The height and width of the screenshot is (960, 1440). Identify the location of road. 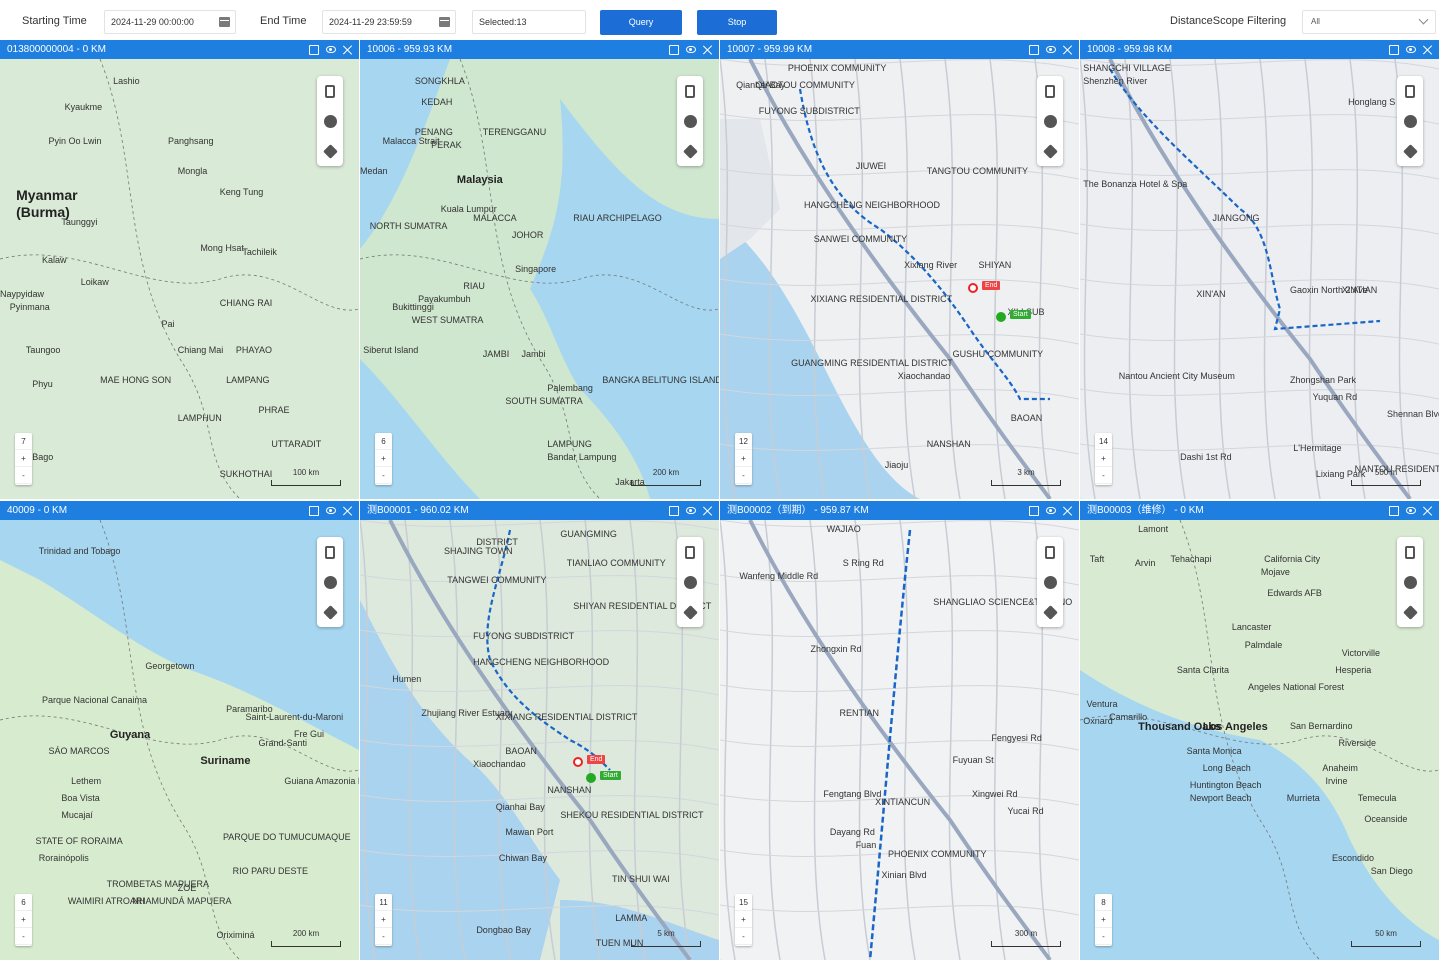
(592, 740).